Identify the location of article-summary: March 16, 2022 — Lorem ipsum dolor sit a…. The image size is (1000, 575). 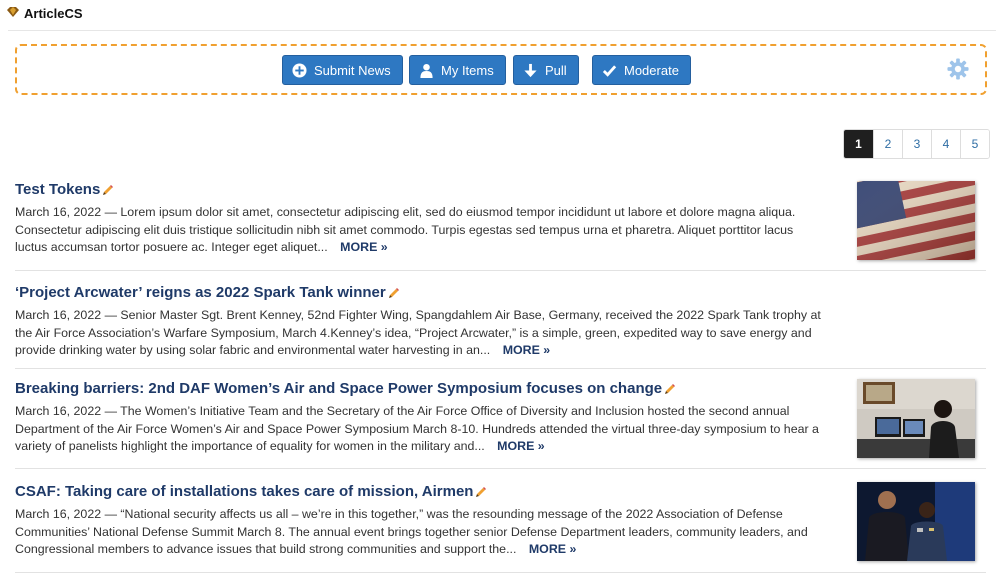
(420, 230).